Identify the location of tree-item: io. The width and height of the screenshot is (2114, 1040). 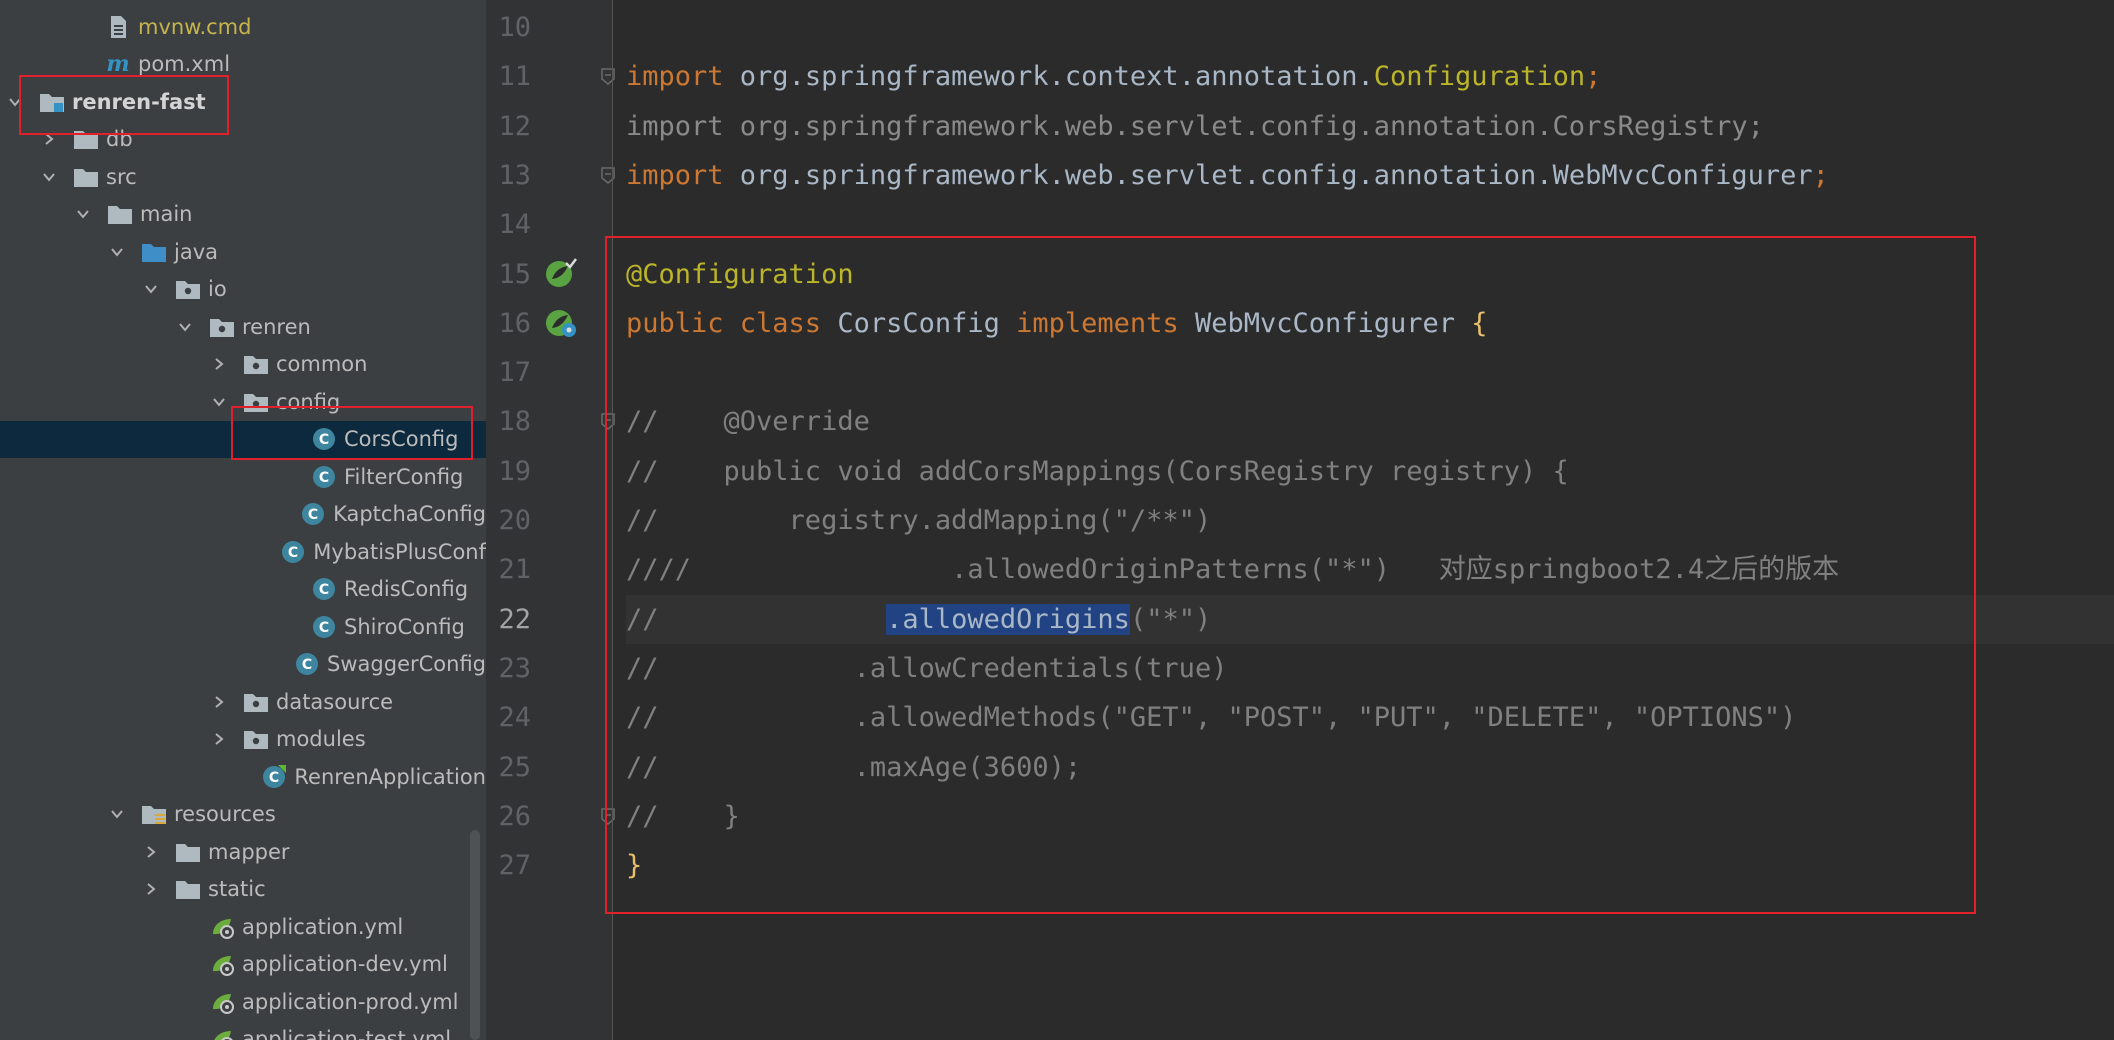
(243, 289).